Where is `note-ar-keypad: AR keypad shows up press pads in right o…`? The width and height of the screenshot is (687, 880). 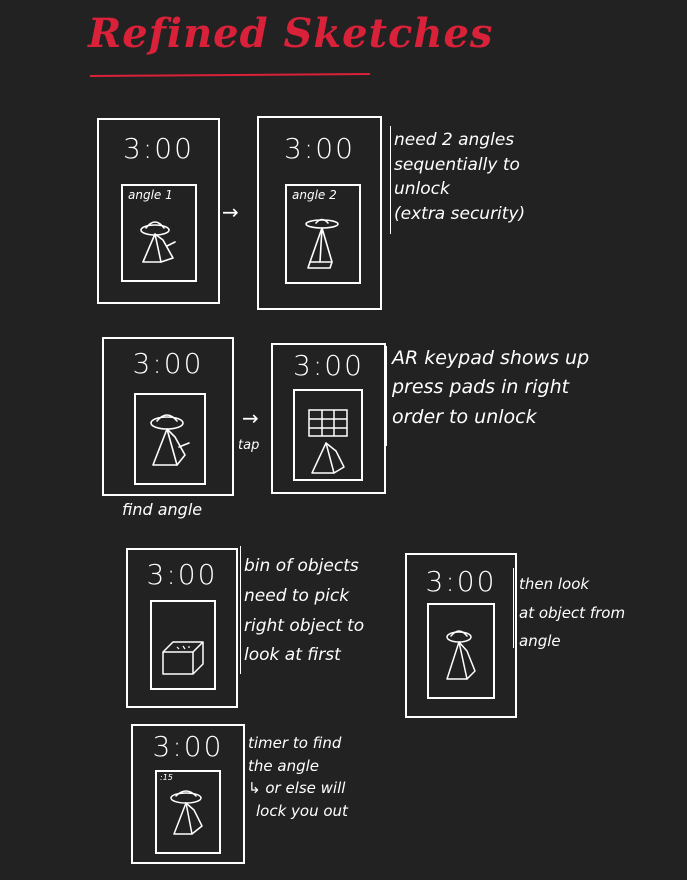
note-ar-keypad: AR keypad shows up press pads in right o… is located at coordinates (490, 388).